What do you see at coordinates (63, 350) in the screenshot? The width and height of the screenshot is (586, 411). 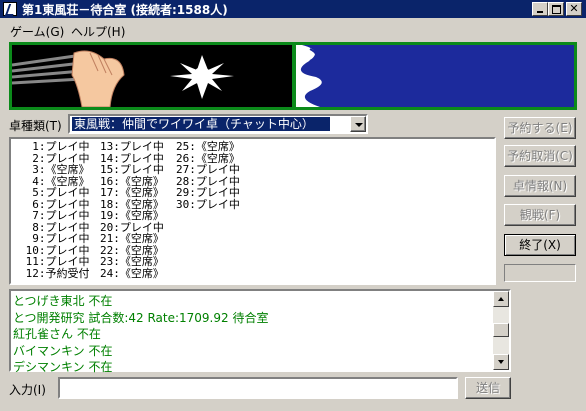 I see `log-line: バイマンキン 不在` at bounding box center [63, 350].